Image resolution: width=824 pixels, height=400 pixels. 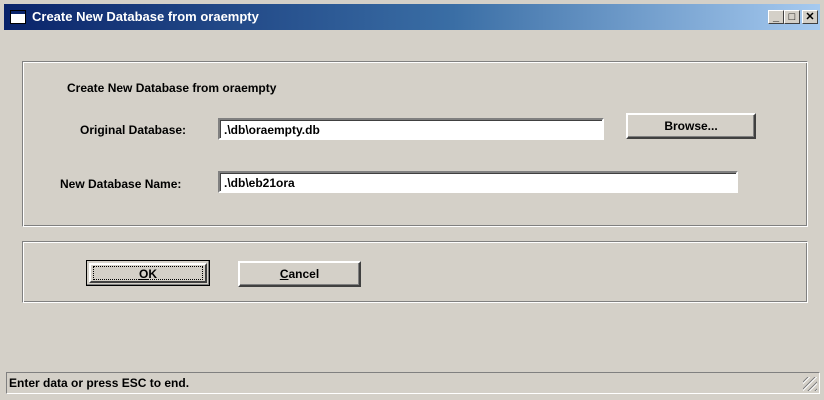 I want to click on ok-mnemonic: O, so click(x=143, y=274).